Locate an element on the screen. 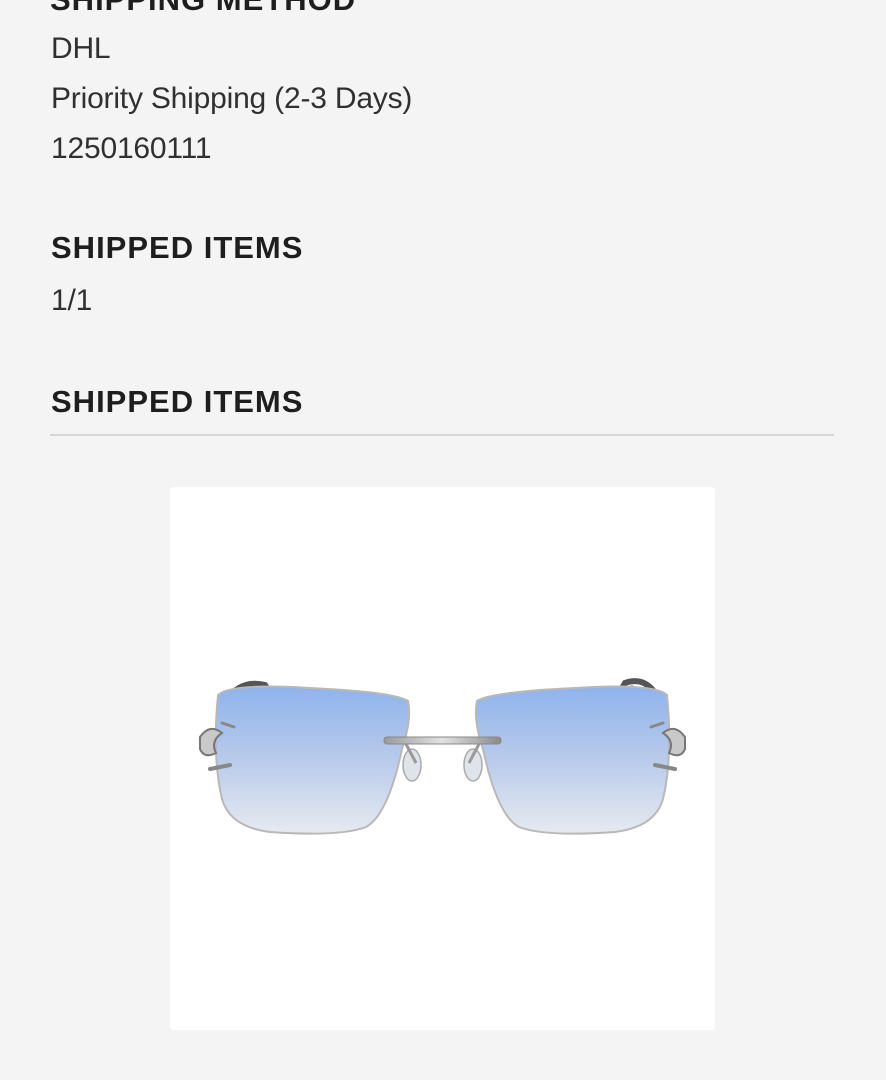  shipping-carrier: DHL is located at coordinates (81, 48).